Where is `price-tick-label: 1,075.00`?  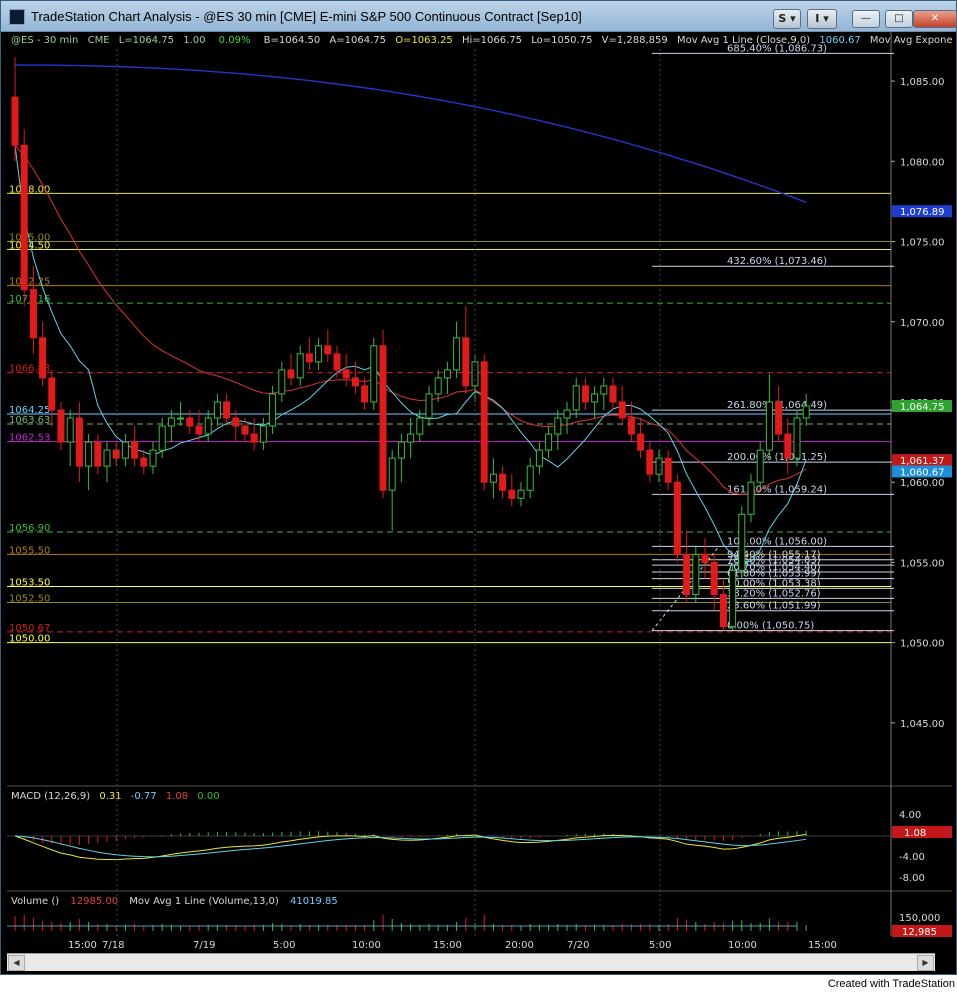 price-tick-label: 1,075.00 is located at coordinates (922, 243).